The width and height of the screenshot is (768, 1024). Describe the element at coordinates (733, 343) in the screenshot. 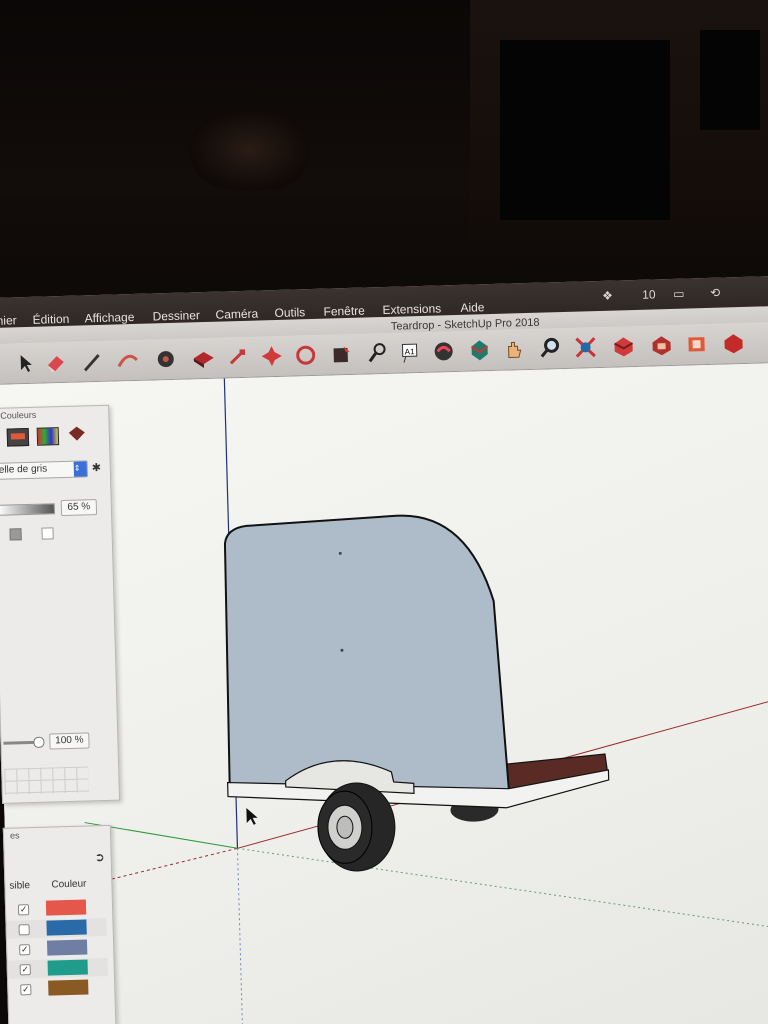

I see `export-icon` at that location.